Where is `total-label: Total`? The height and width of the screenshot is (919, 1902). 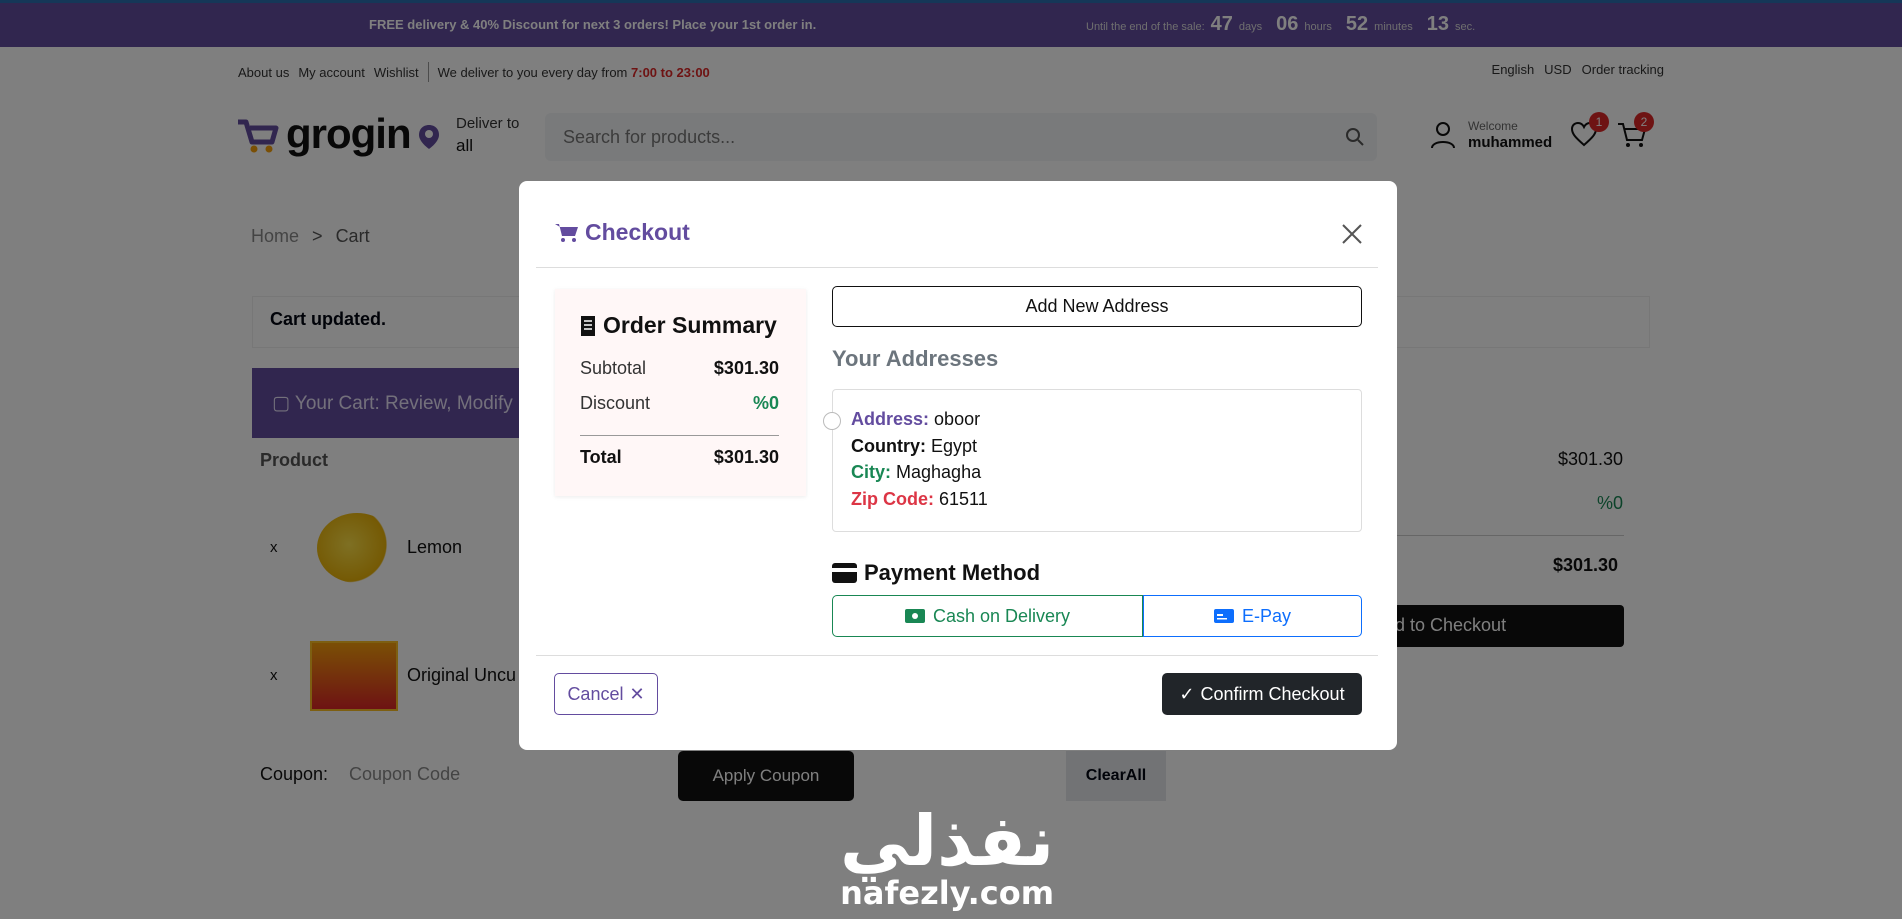 total-label: Total is located at coordinates (601, 457).